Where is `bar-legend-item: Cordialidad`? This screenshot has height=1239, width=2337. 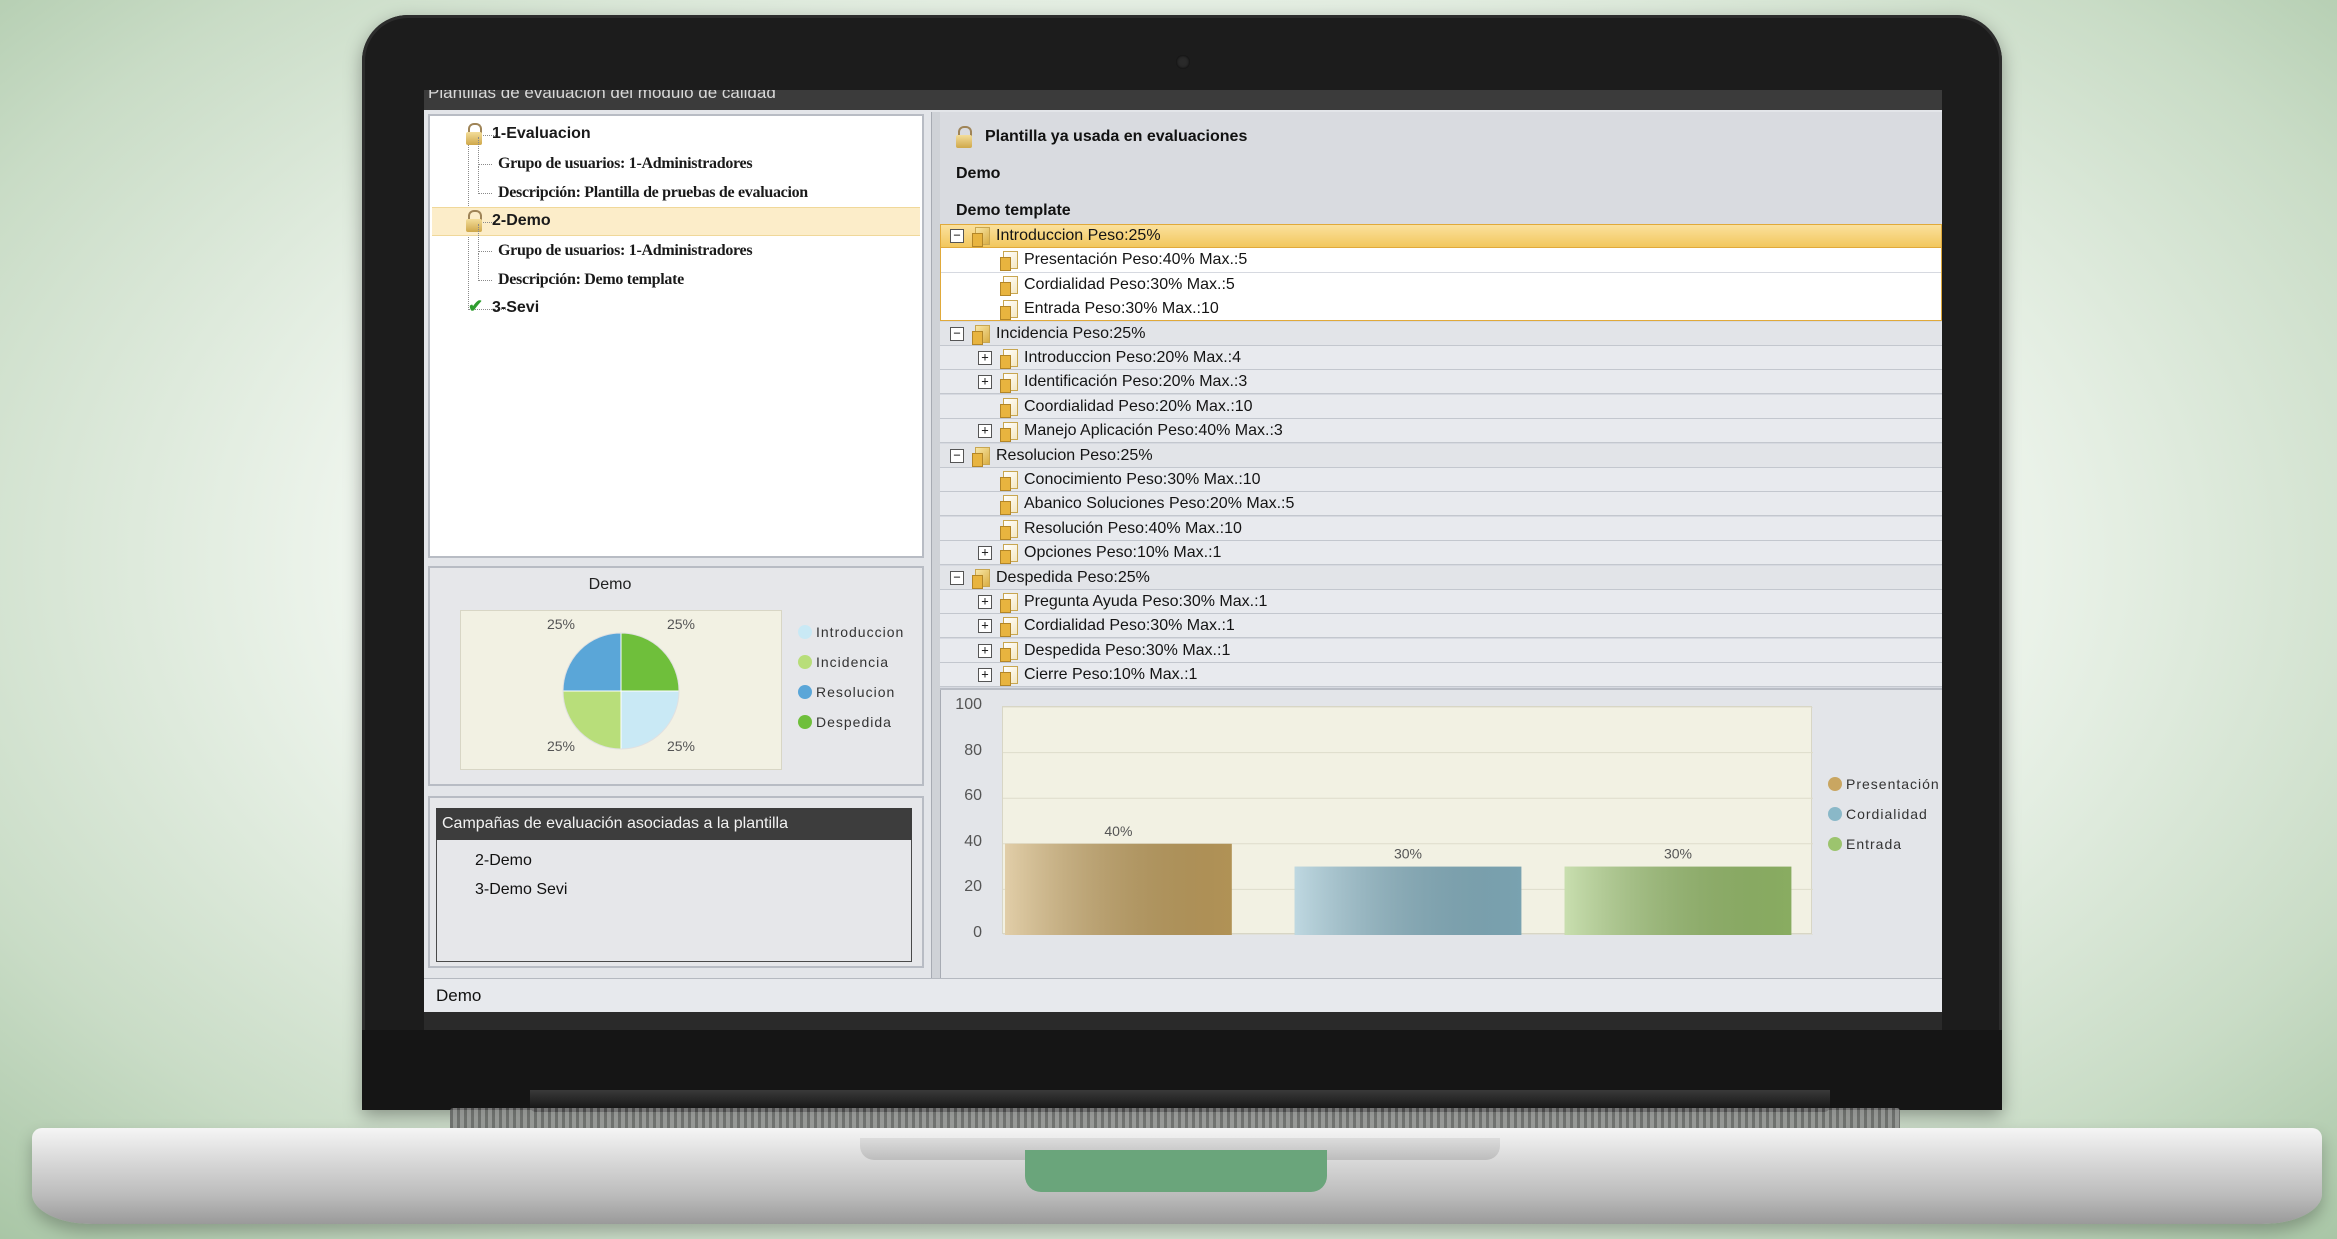 bar-legend-item: Cordialidad is located at coordinates (1878, 814).